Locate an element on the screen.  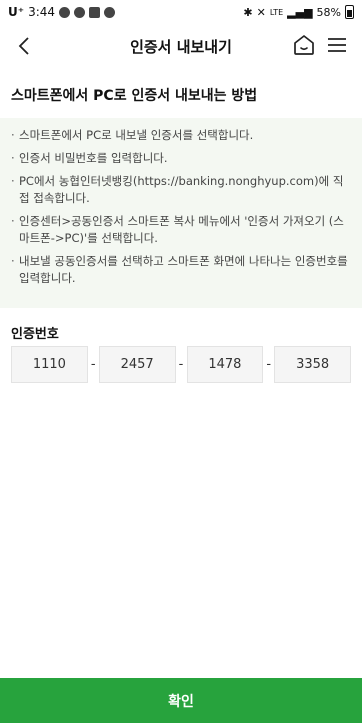
bluetooth-icon: ✱ is located at coordinates (248, 12).